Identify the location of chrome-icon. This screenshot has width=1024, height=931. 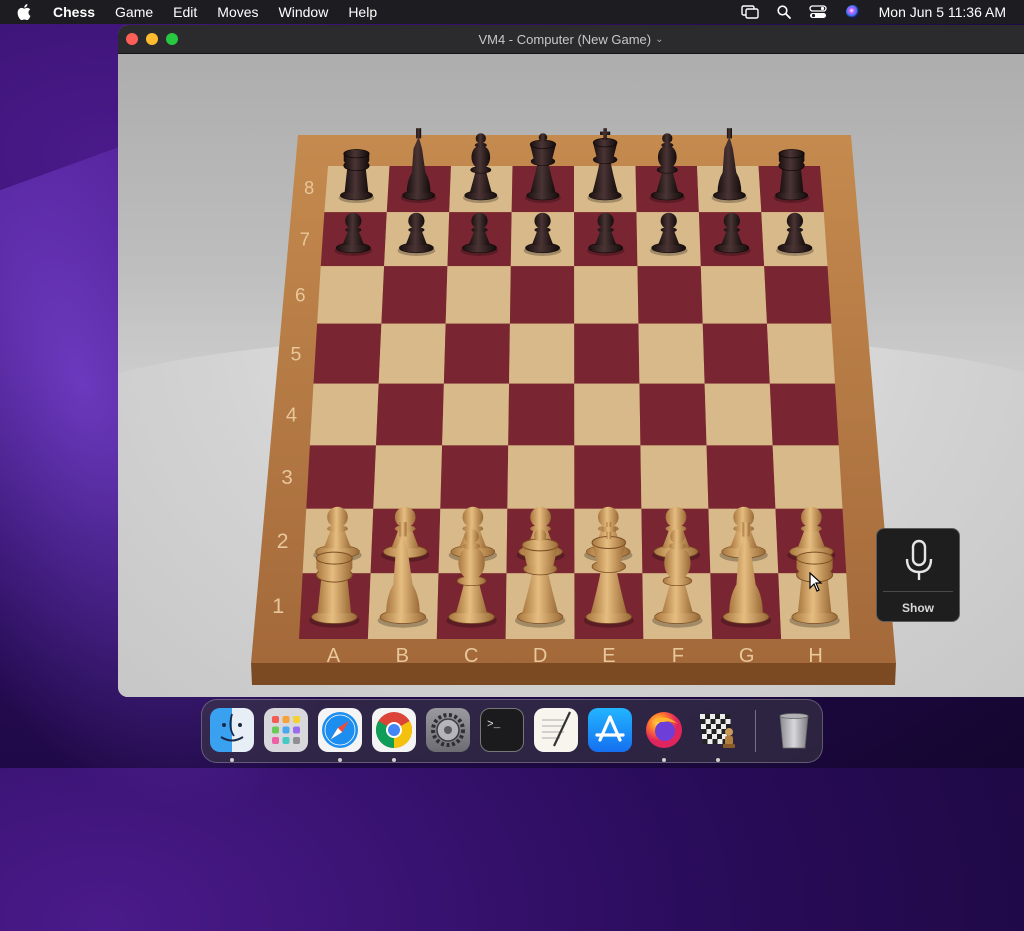
(394, 730).